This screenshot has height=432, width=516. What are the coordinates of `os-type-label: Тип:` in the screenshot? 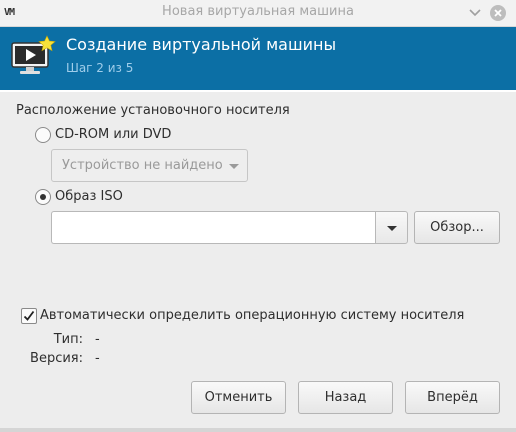 It's located at (68, 339).